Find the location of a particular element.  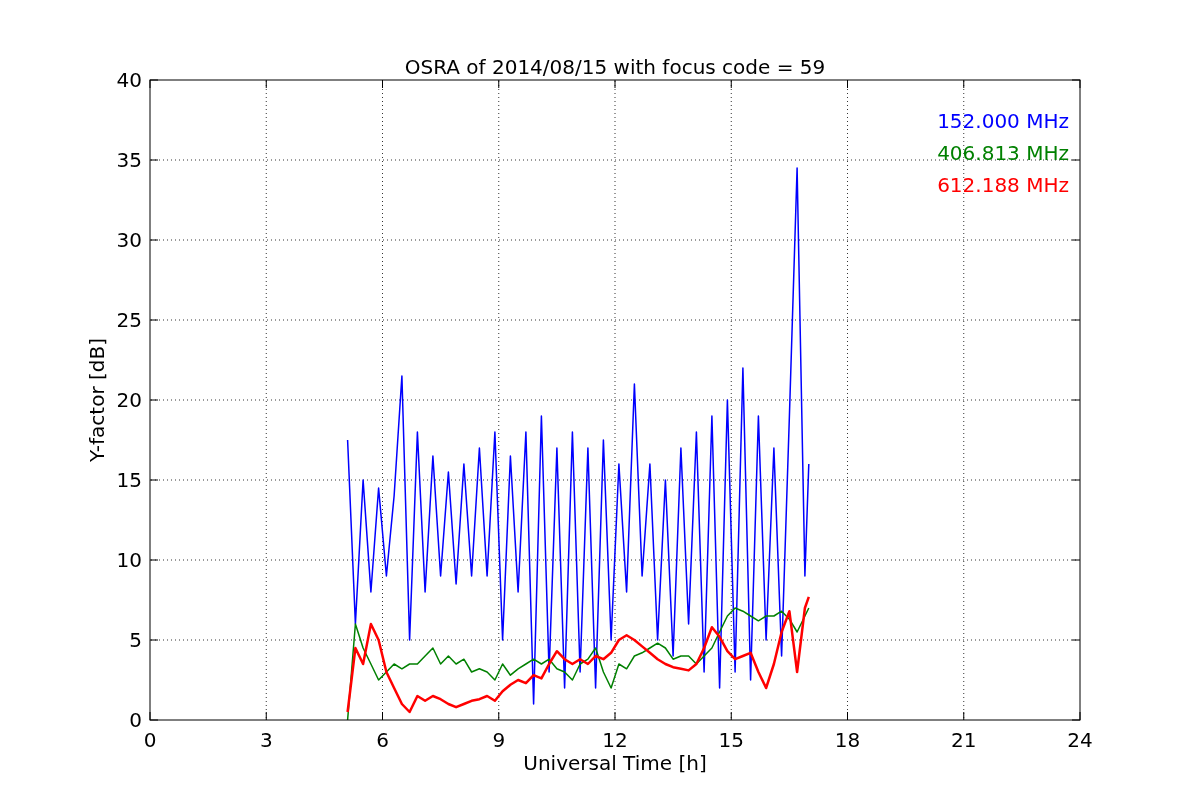

legend-label: 406.813 MHz is located at coordinates (1003, 153).